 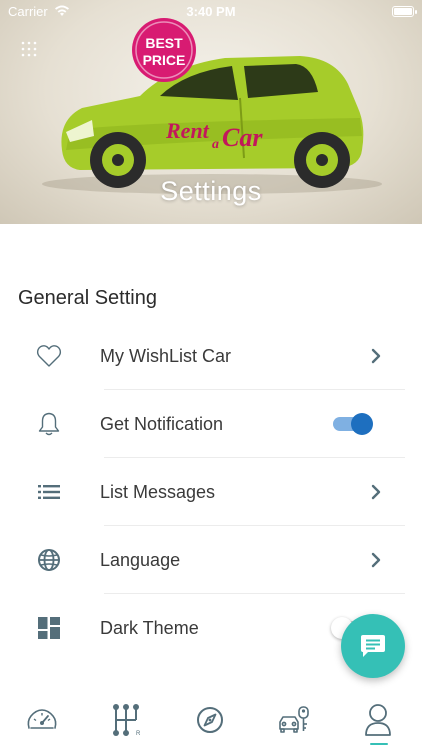 I want to click on carrier-label: Carrier, so click(x=28, y=11).